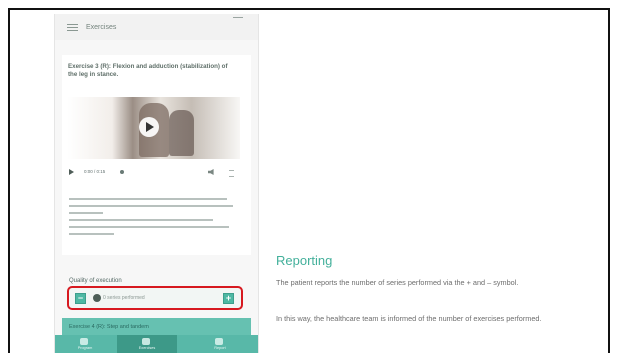  I want to click on play-icon, so click(150, 127).